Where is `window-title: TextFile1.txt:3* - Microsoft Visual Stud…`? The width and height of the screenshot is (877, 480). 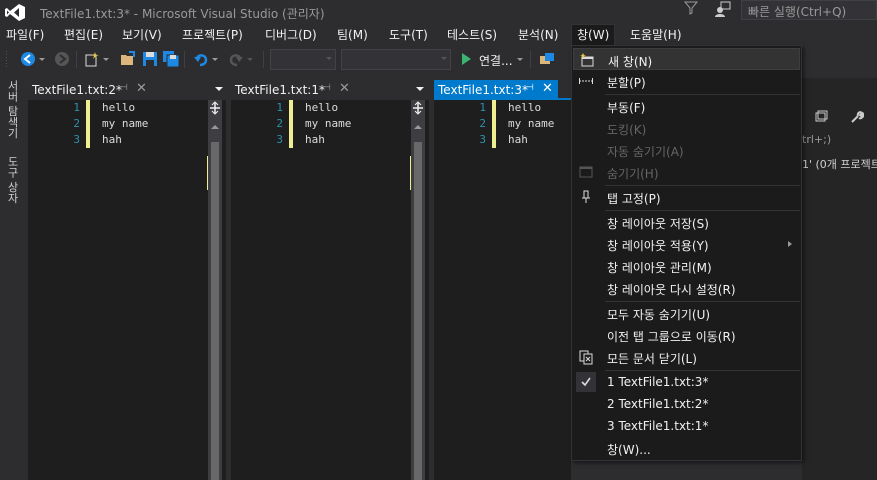 window-title: TextFile1.txt:3* - Microsoft Visual Stud… is located at coordinates (182, 14).